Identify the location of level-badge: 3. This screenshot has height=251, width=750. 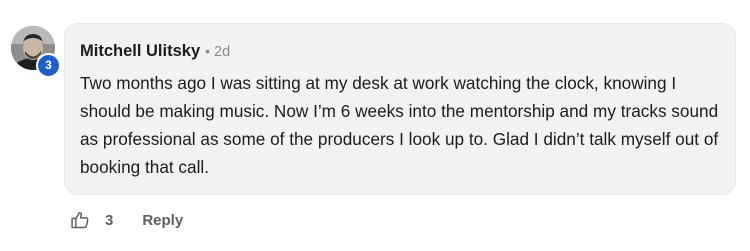
(48, 65).